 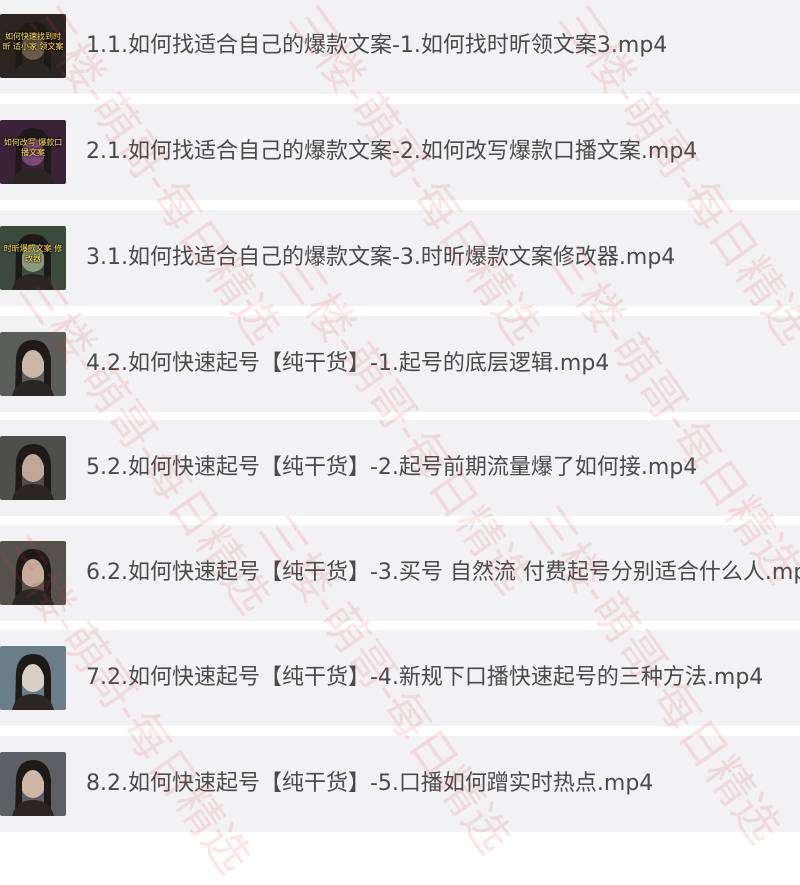 I want to click on file-list-item: 7.2.如何快速起号【纯干货】-4.新规下口播快速起号的三种方法.mp4, so click(x=400, y=678).